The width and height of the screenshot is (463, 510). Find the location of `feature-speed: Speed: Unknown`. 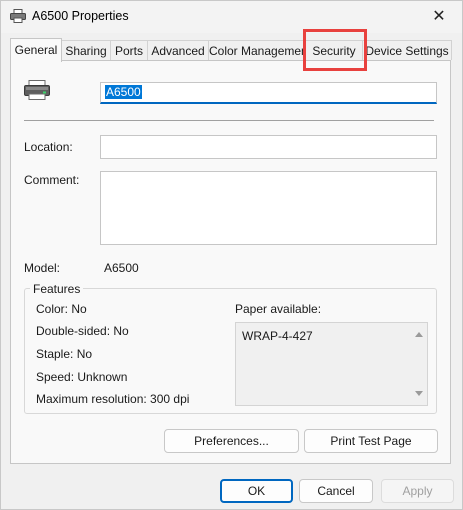

feature-speed: Speed: Unknown is located at coordinates (82, 377).